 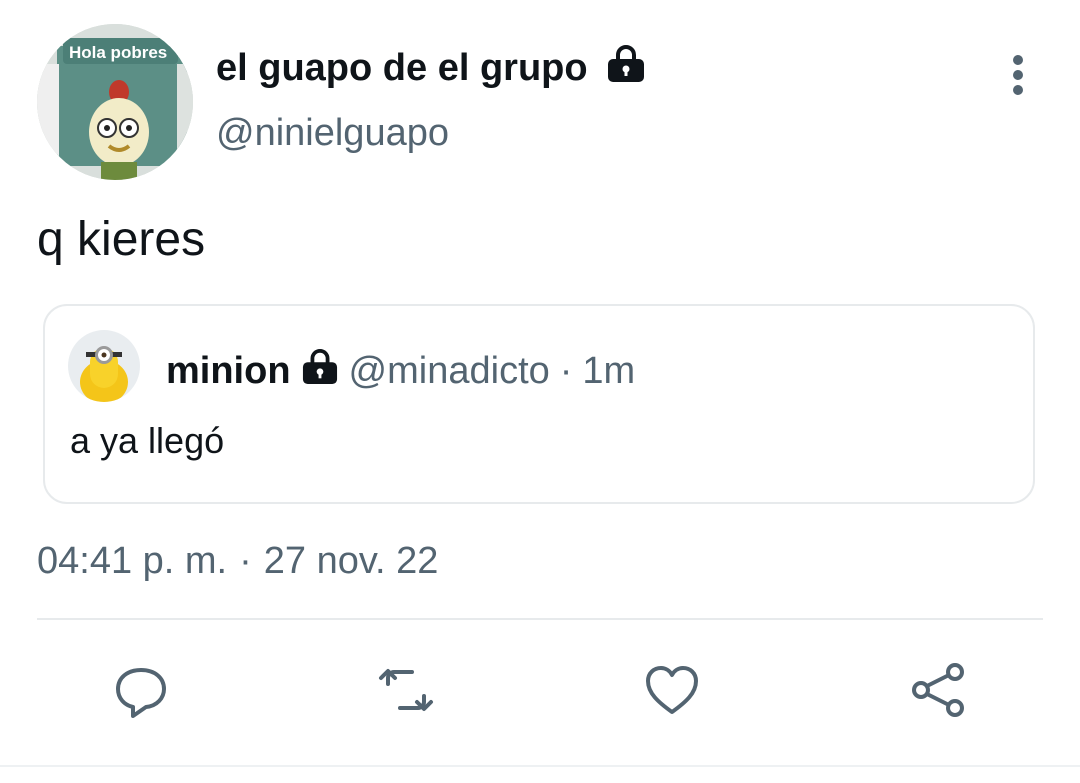 What do you see at coordinates (540, 619) in the screenshot?
I see `divider` at bounding box center [540, 619].